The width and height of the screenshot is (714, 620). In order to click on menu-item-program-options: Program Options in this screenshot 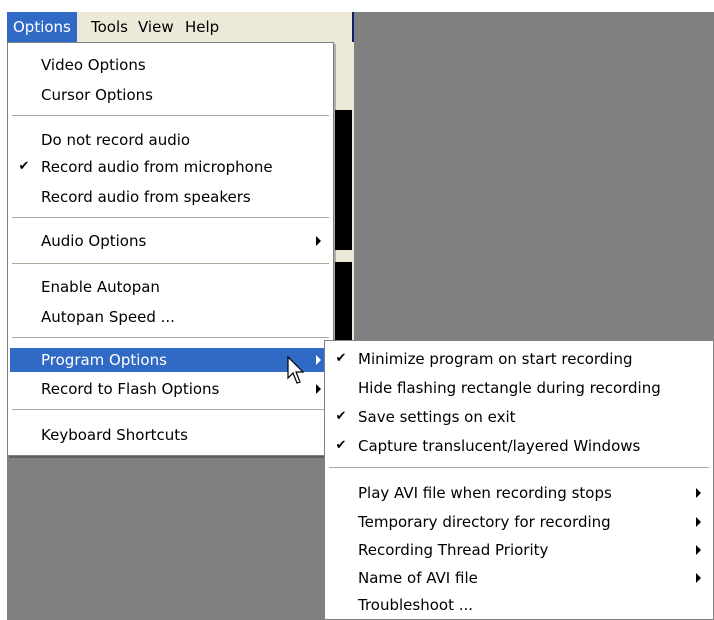, I will do `click(170, 360)`.